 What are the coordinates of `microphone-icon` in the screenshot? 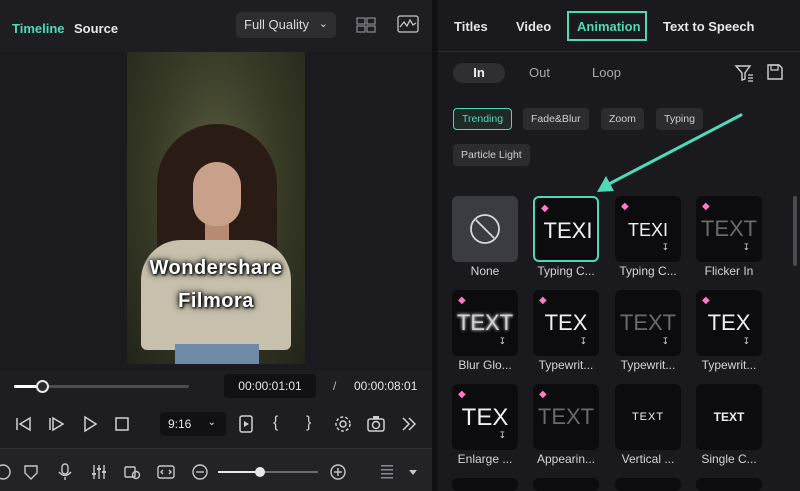 It's located at (65, 472).